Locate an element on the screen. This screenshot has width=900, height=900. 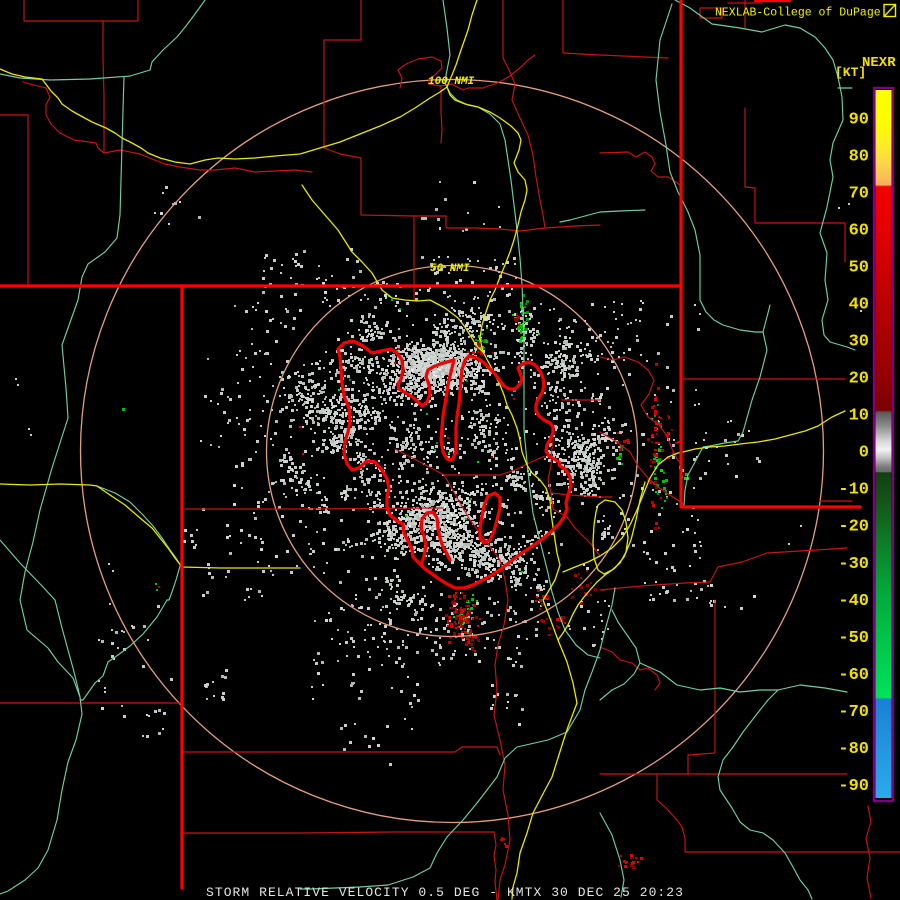
svg-text: -30 is located at coordinates (853, 564).